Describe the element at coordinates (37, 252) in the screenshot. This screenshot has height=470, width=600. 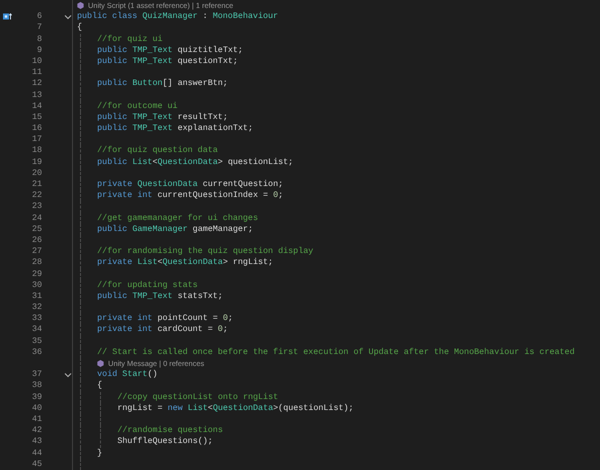
I see `line-number: 27` at that location.